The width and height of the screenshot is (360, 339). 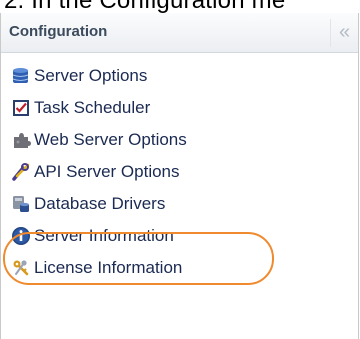 I want to click on keys-icon, so click(x=21, y=268).